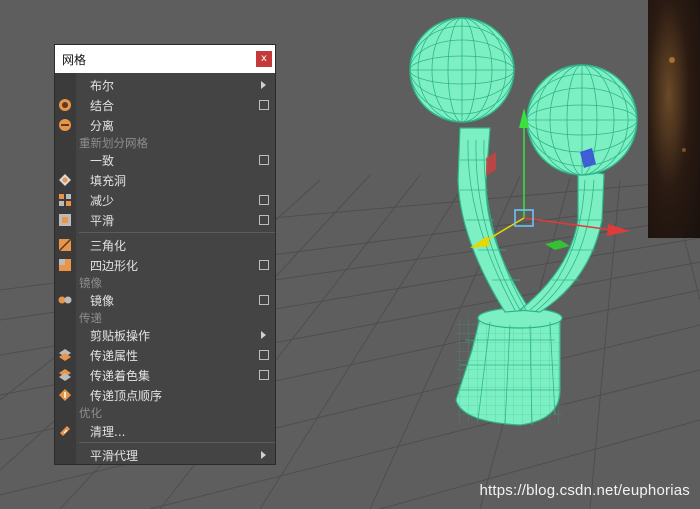 The width and height of the screenshot is (700, 509). I want to click on transfer-attributes-icon, so click(65, 355).